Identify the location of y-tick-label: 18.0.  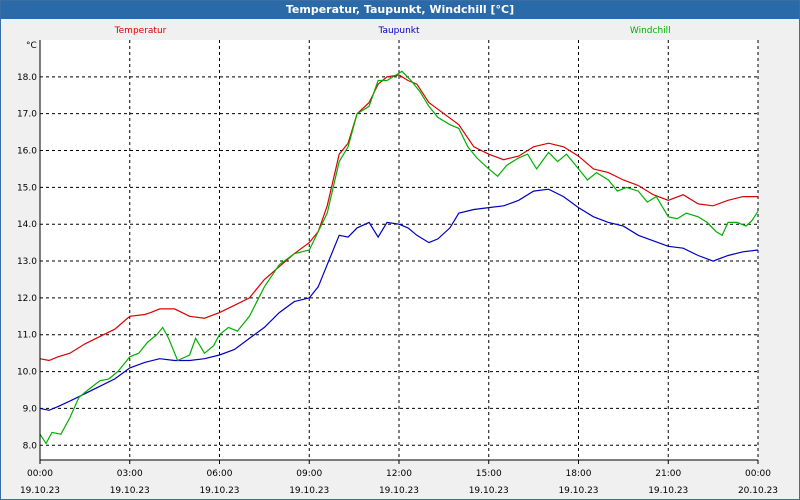
(27, 78).